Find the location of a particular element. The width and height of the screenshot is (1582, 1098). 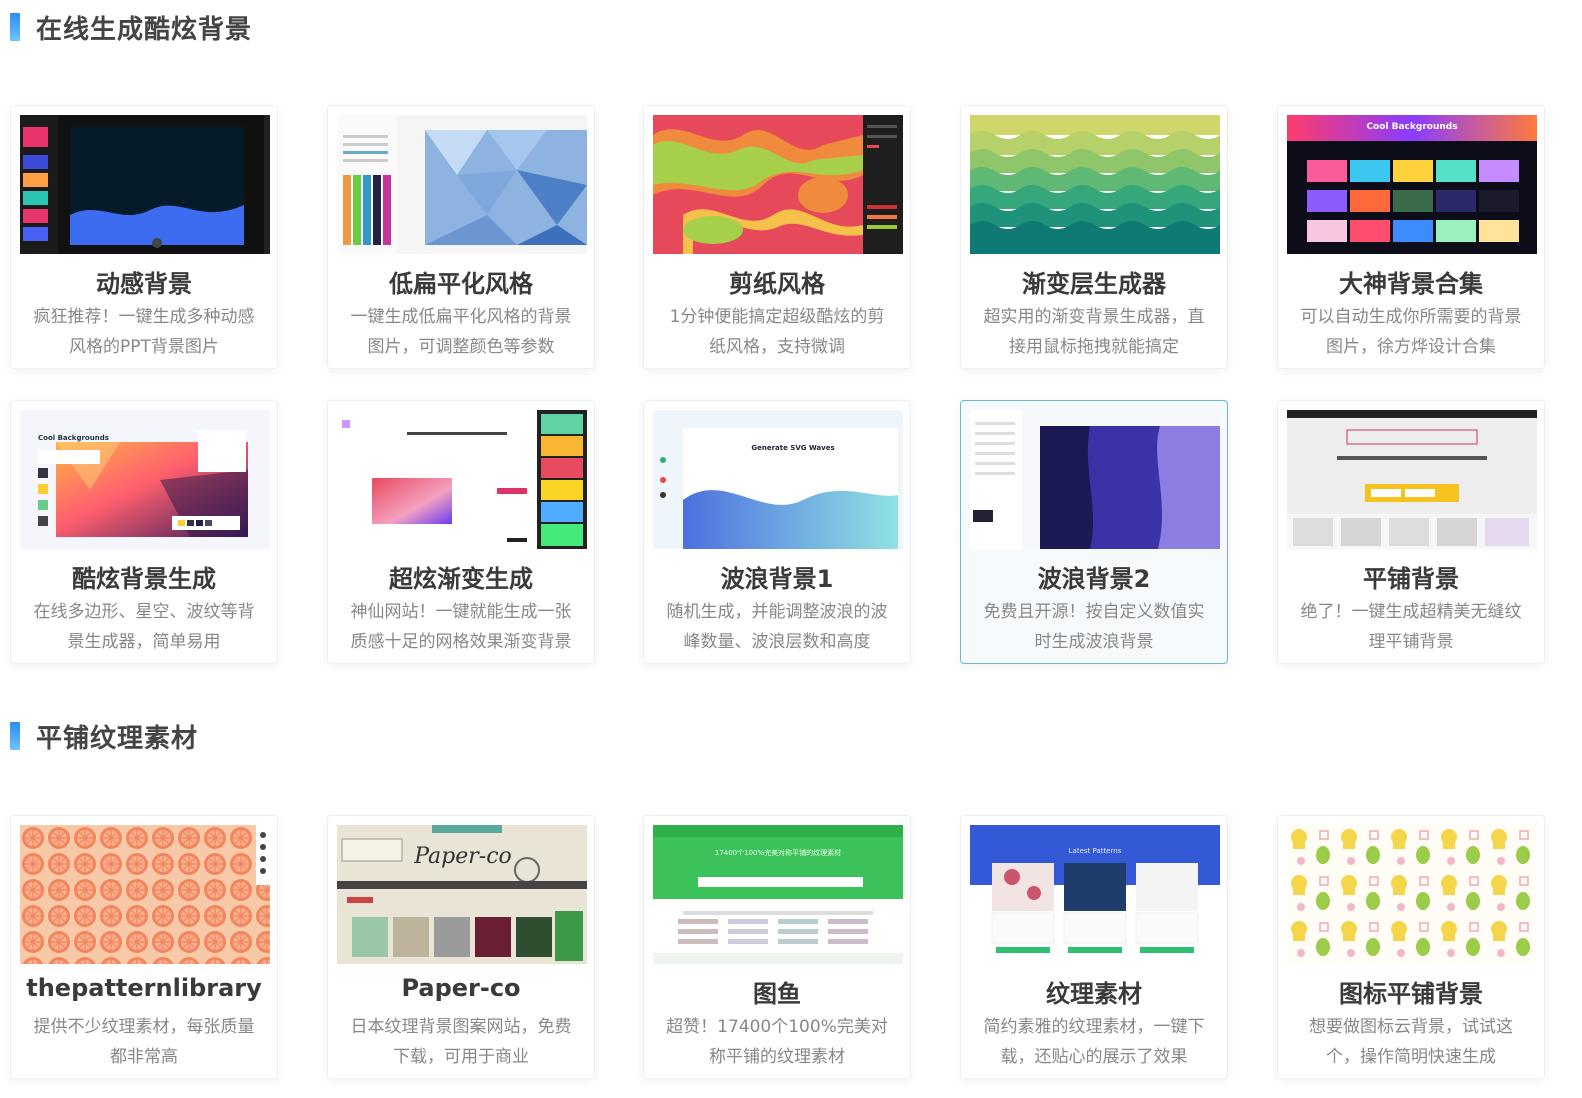

card-description: 神仙网站！一键就能生成一张质感十足的网格效果渐变背景 is located at coordinates (461, 627).